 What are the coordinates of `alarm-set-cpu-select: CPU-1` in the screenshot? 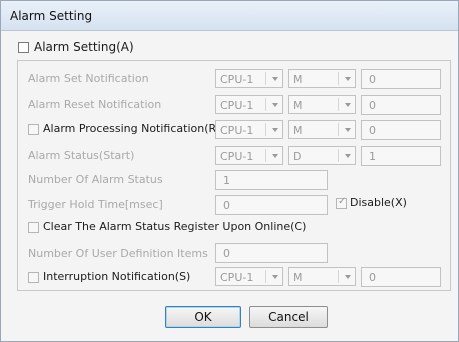 It's located at (249, 78).